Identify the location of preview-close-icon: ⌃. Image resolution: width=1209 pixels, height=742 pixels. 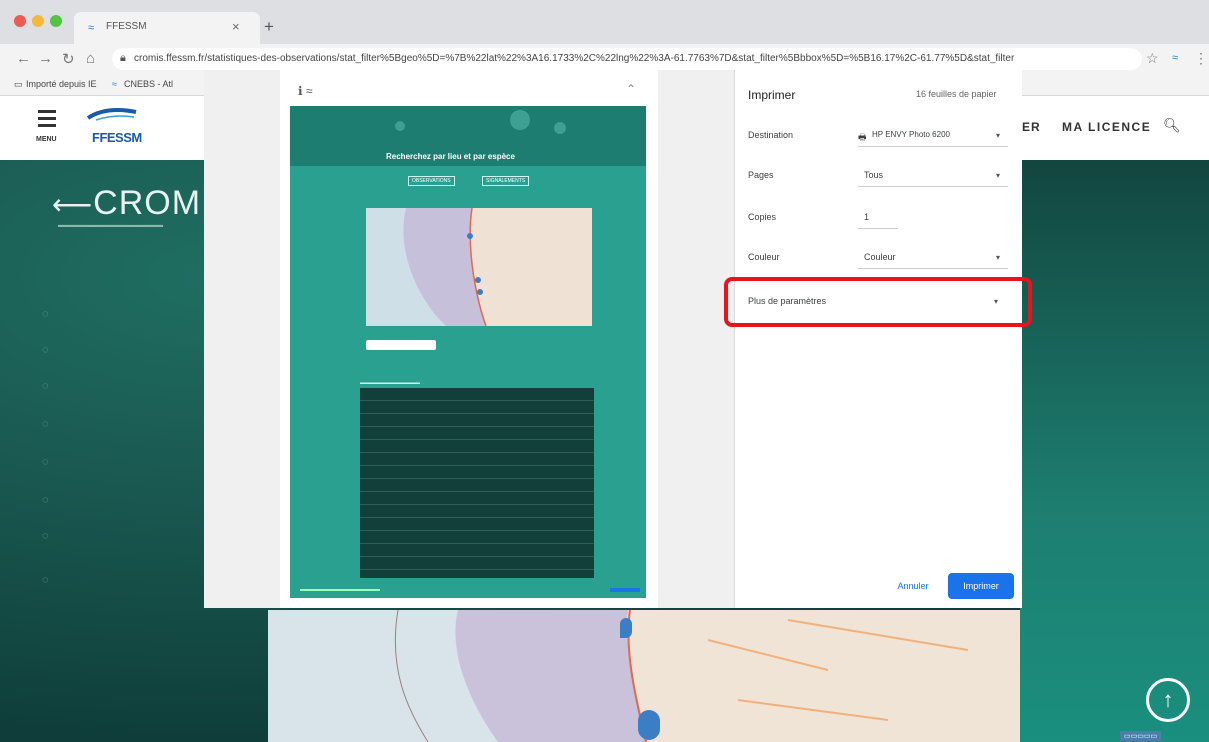
(631, 89).